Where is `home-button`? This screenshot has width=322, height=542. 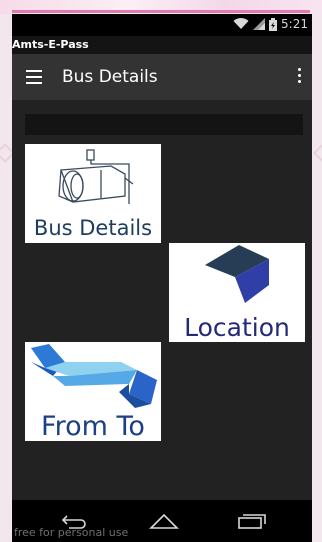
home-button is located at coordinates (164, 521).